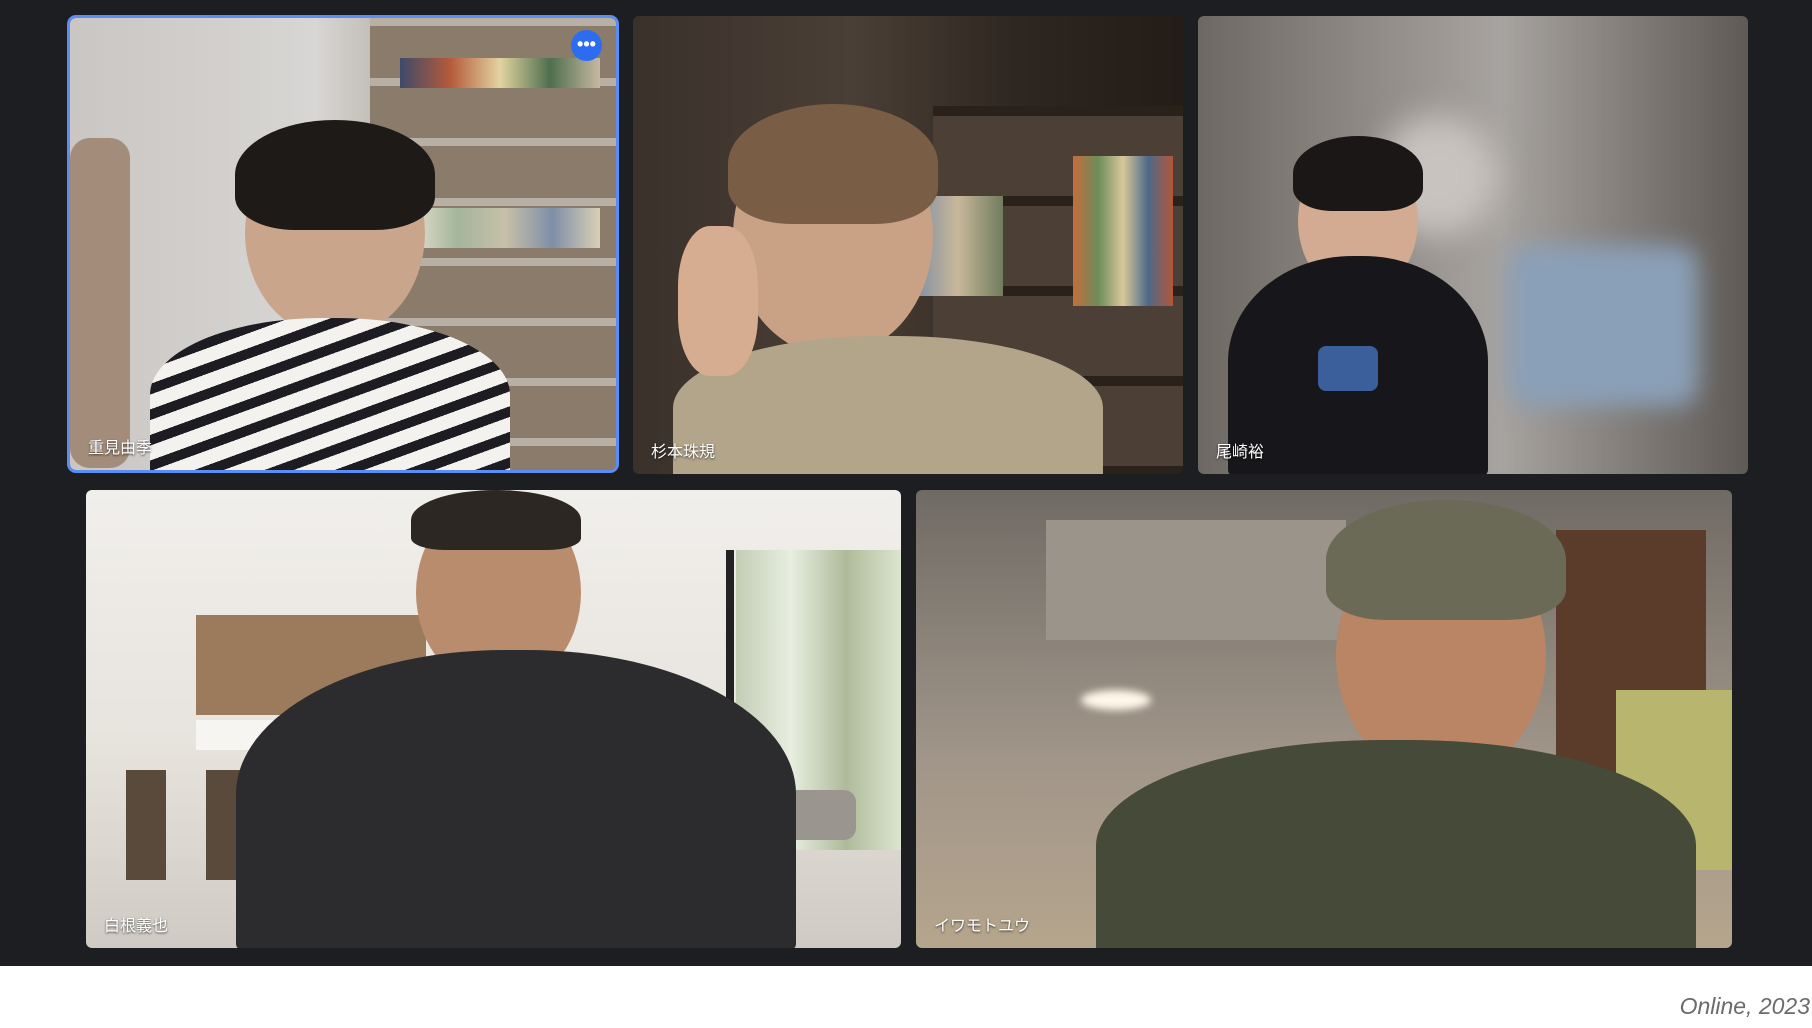 The height and width of the screenshot is (1028, 1812). I want to click on participant-name: イワモトユウ, so click(982, 926).